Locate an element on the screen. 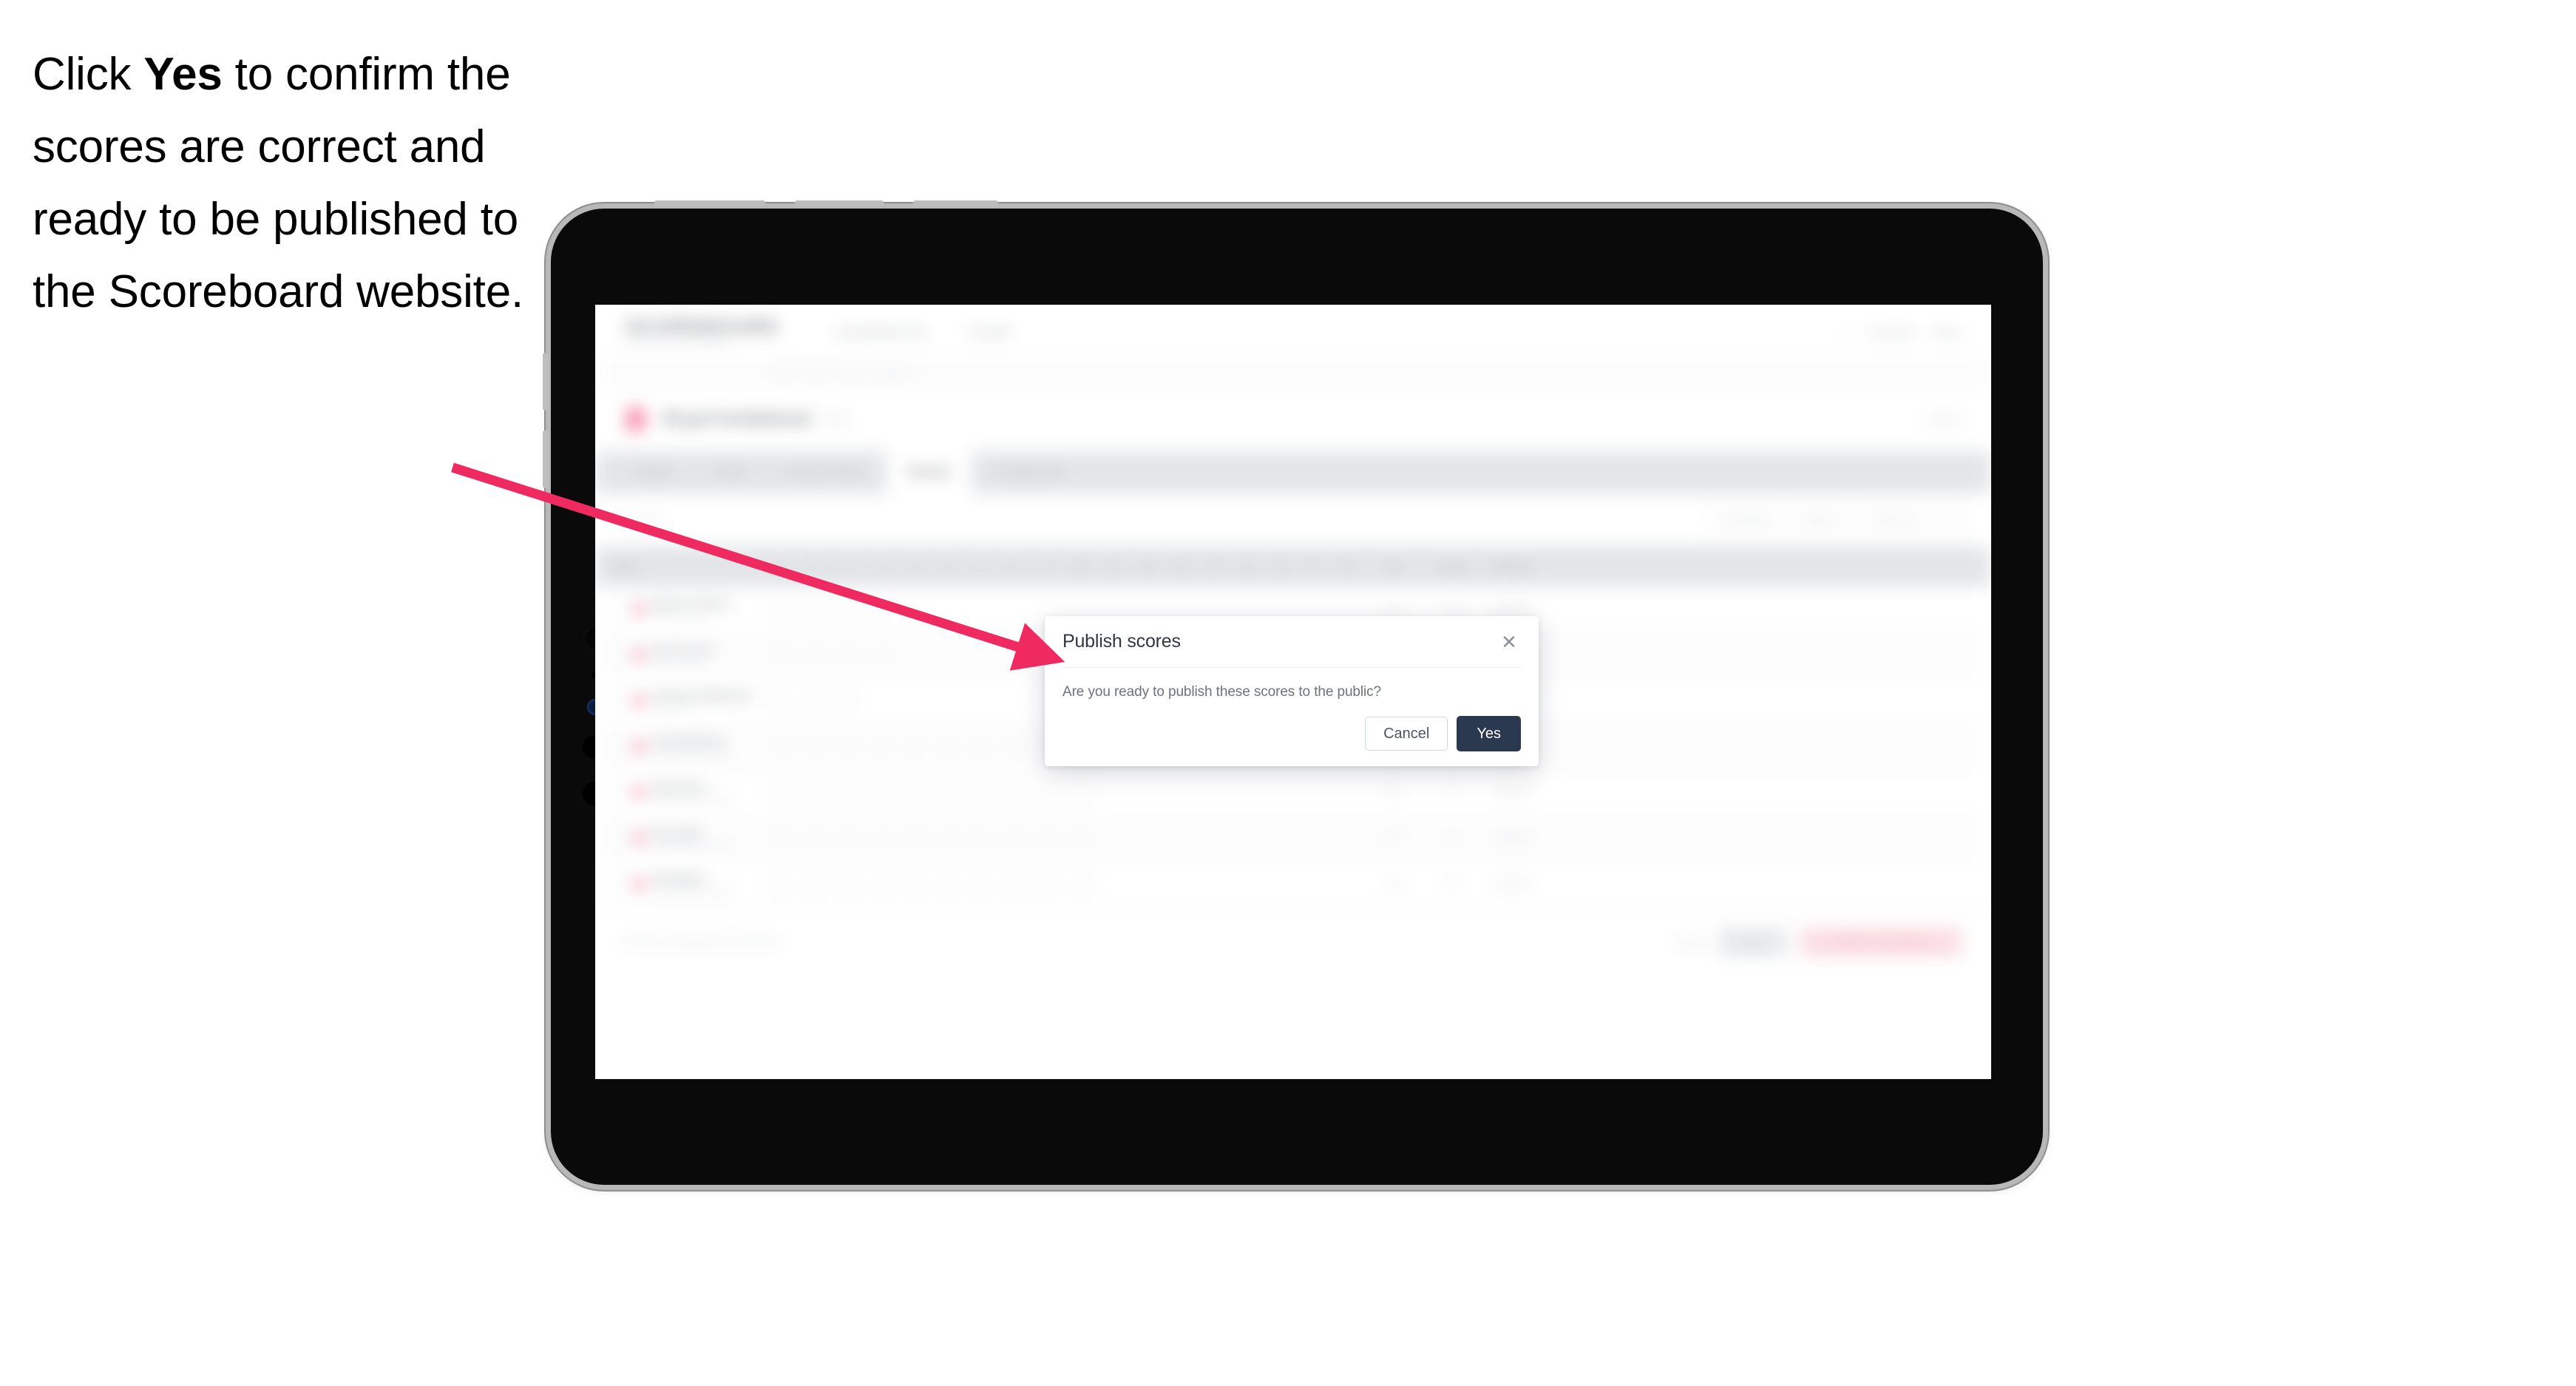  column-header-4: 4 is located at coordinates (881, 566).